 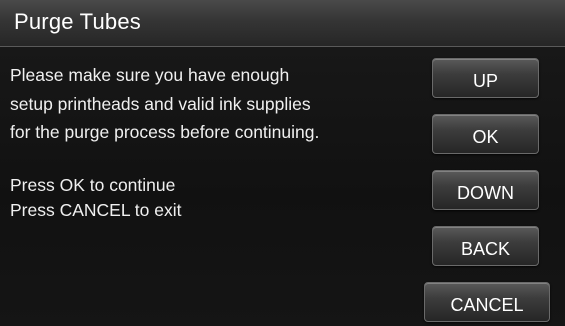 I want to click on message-line: for the purge process before continuing., so click(x=165, y=132).